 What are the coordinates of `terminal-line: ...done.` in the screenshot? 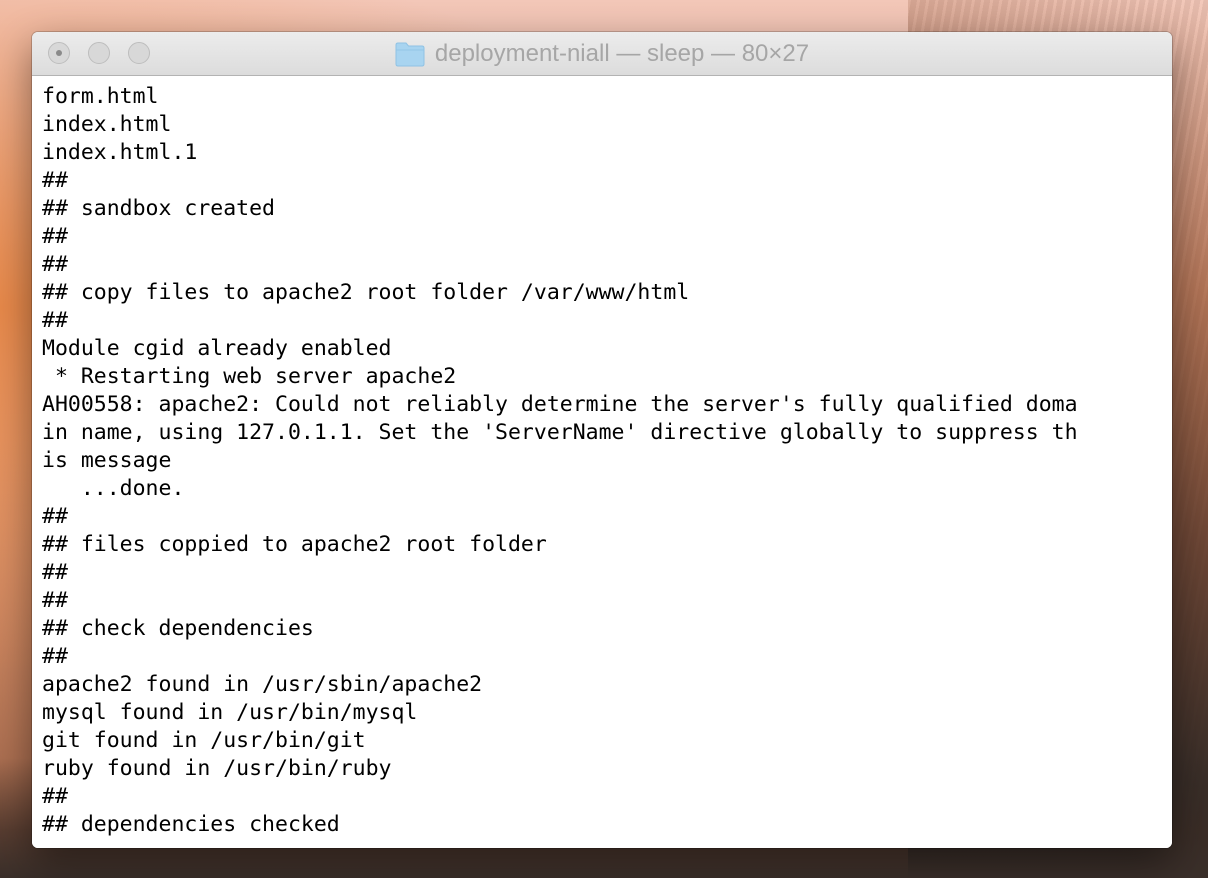 It's located at (113, 488).